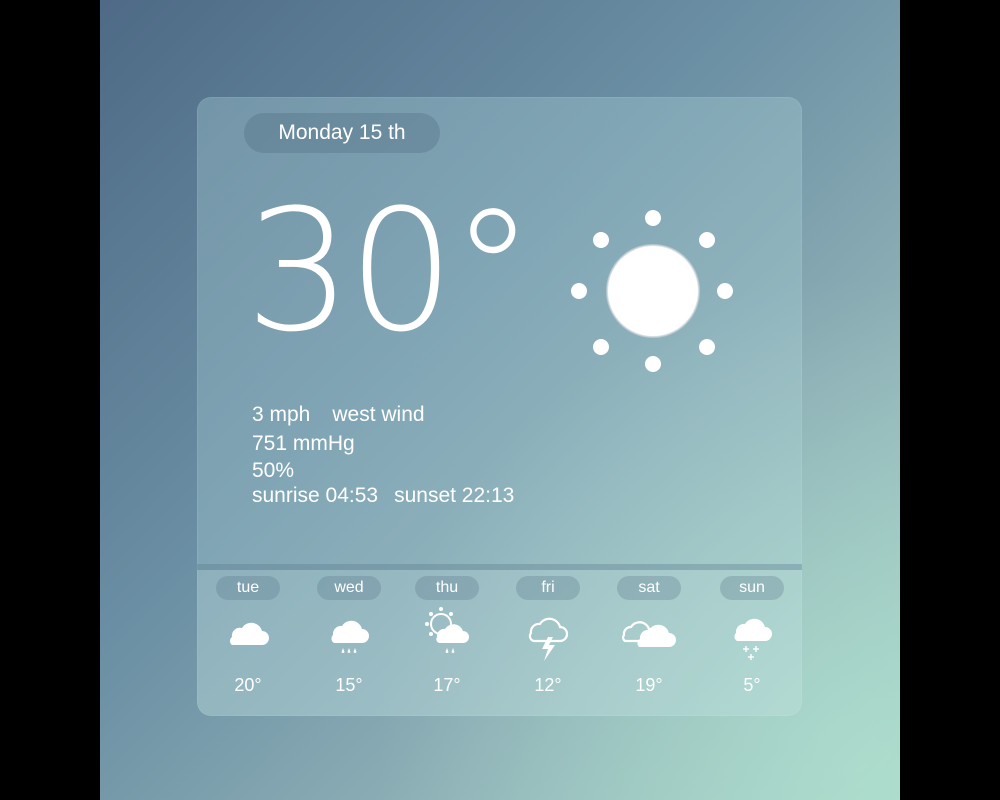  Describe the element at coordinates (350, 637) in the screenshot. I see `rain-cloud-icon` at that location.